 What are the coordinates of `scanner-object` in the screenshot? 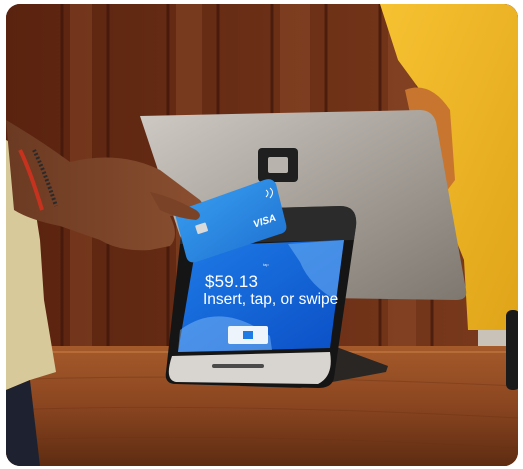 It's located at (512, 350).